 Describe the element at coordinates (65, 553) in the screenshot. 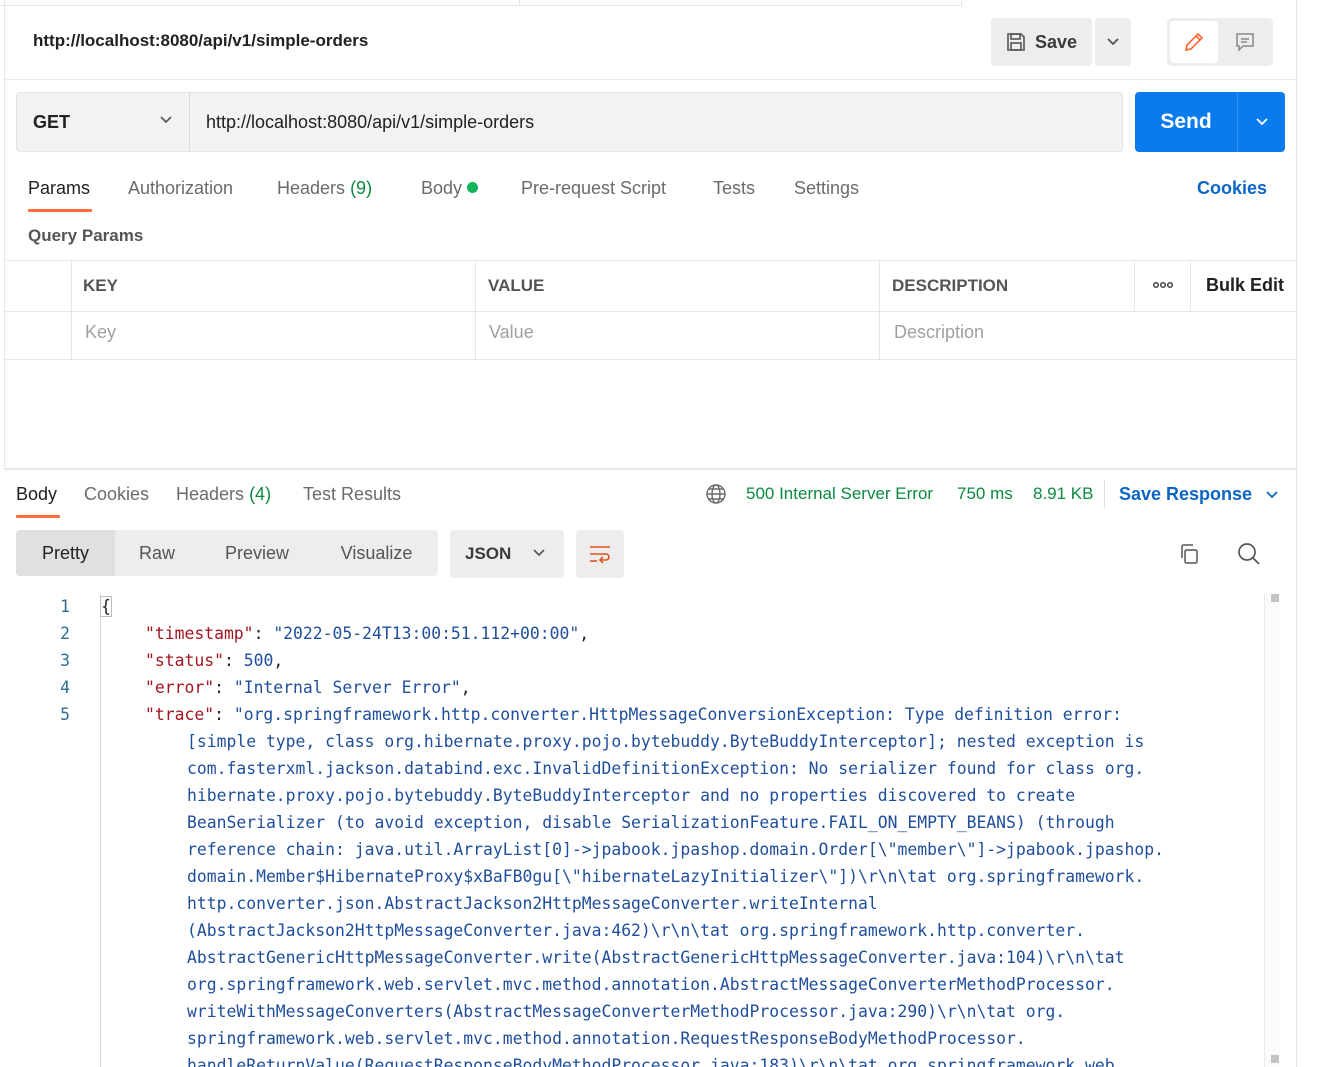

I see `view-pretty: Pretty` at that location.